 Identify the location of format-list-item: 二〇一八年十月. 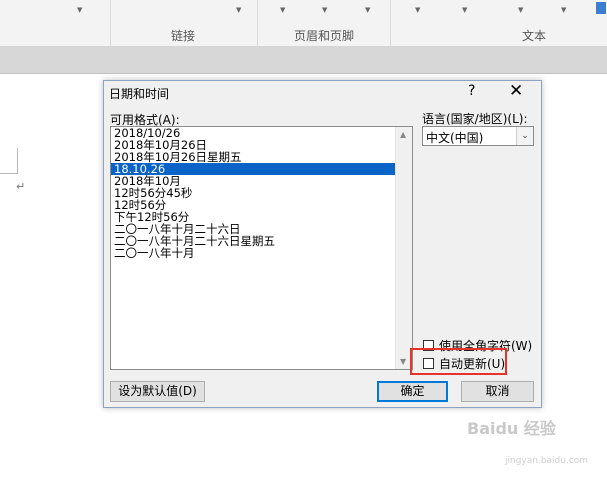
(253, 253).